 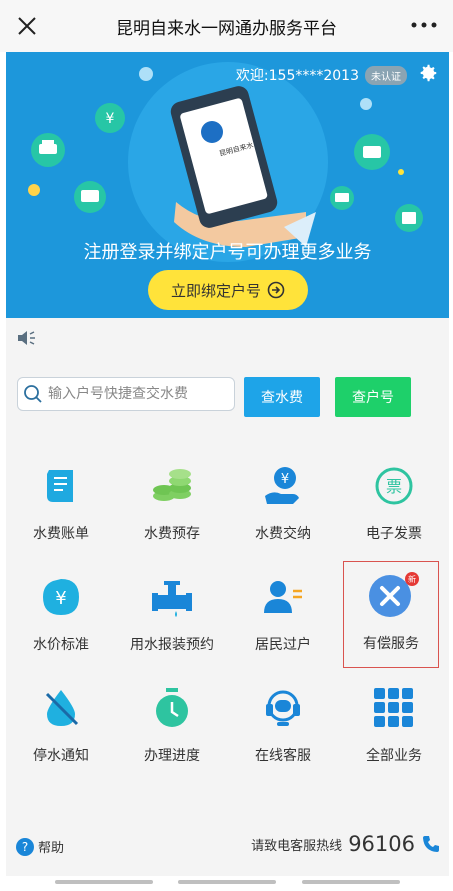 I want to click on price-icon: ¥, so click(x=61, y=597).